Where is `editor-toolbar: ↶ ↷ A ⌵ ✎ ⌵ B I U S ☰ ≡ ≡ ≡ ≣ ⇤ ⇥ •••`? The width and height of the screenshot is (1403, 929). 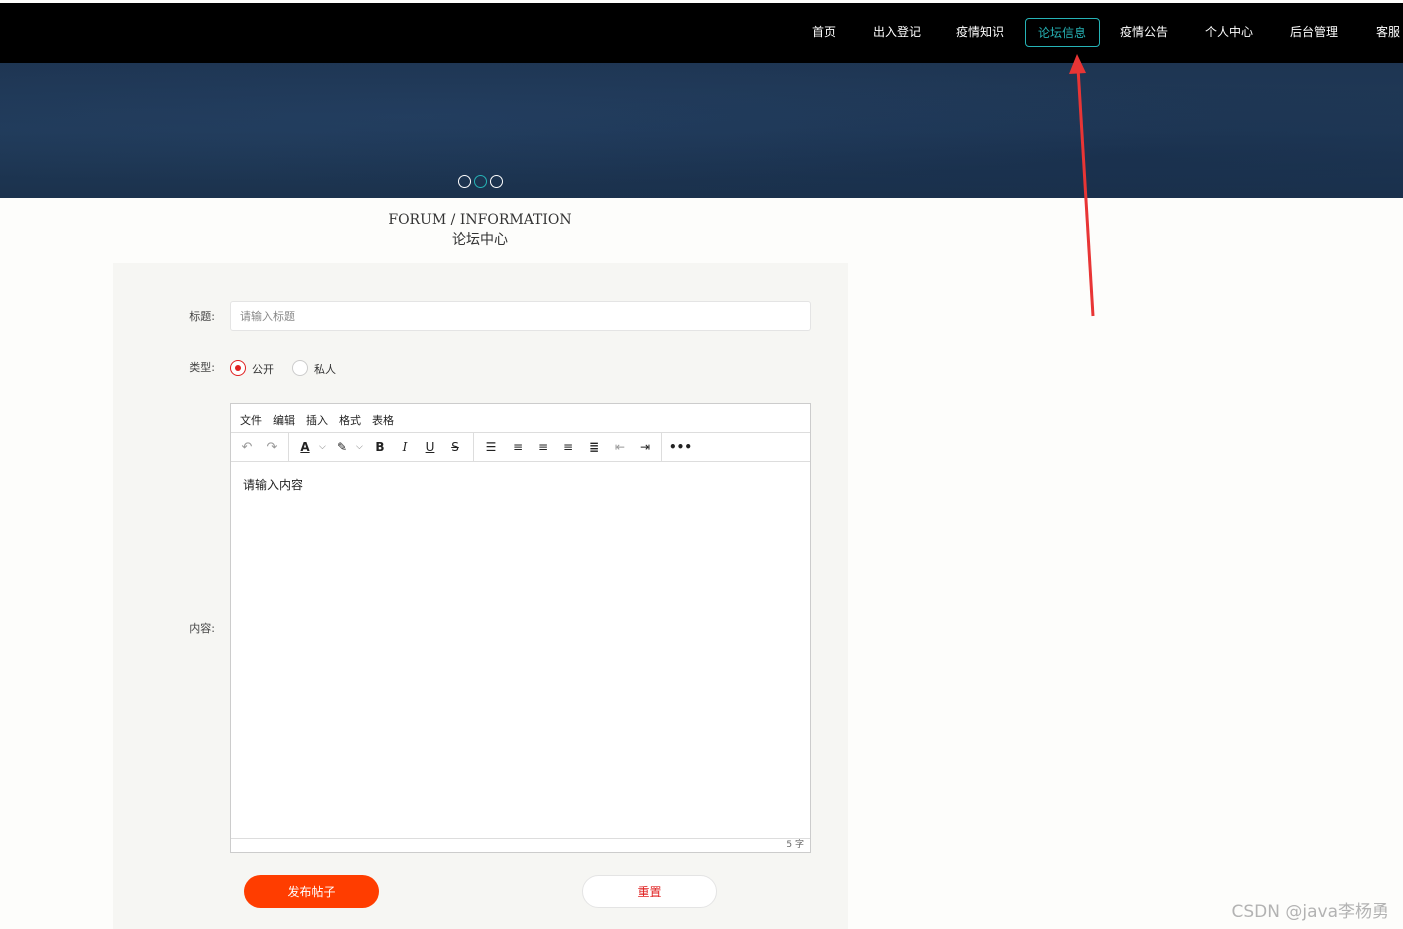 editor-toolbar: ↶ ↷ A ⌵ ✎ ⌵ B I U S ☰ ≡ ≡ ≡ ≣ ⇤ ⇥ ••• is located at coordinates (520, 447).